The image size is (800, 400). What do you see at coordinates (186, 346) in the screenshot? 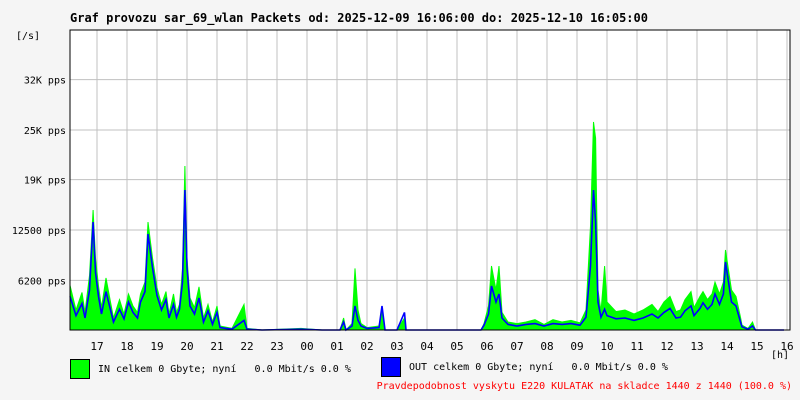
I see `x-tick-label: 20` at bounding box center [186, 346].